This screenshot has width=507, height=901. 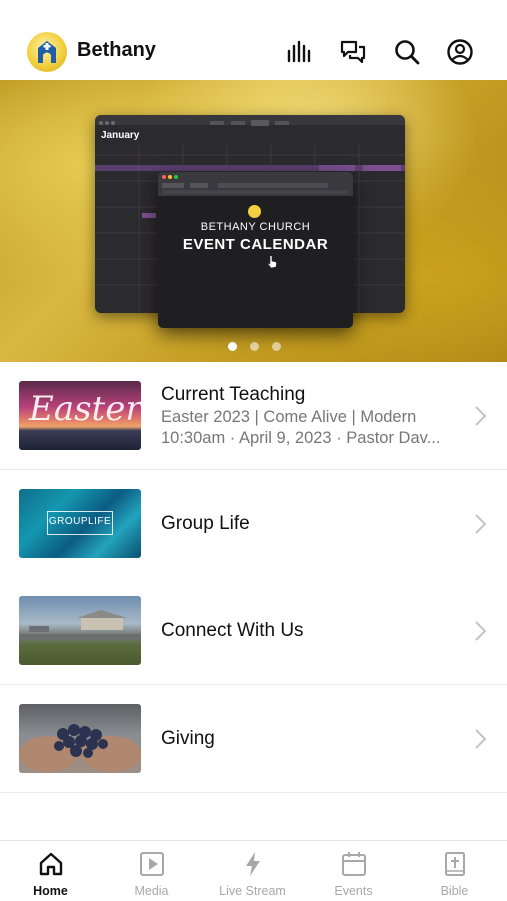 I want to click on search-icon, so click(x=407, y=52).